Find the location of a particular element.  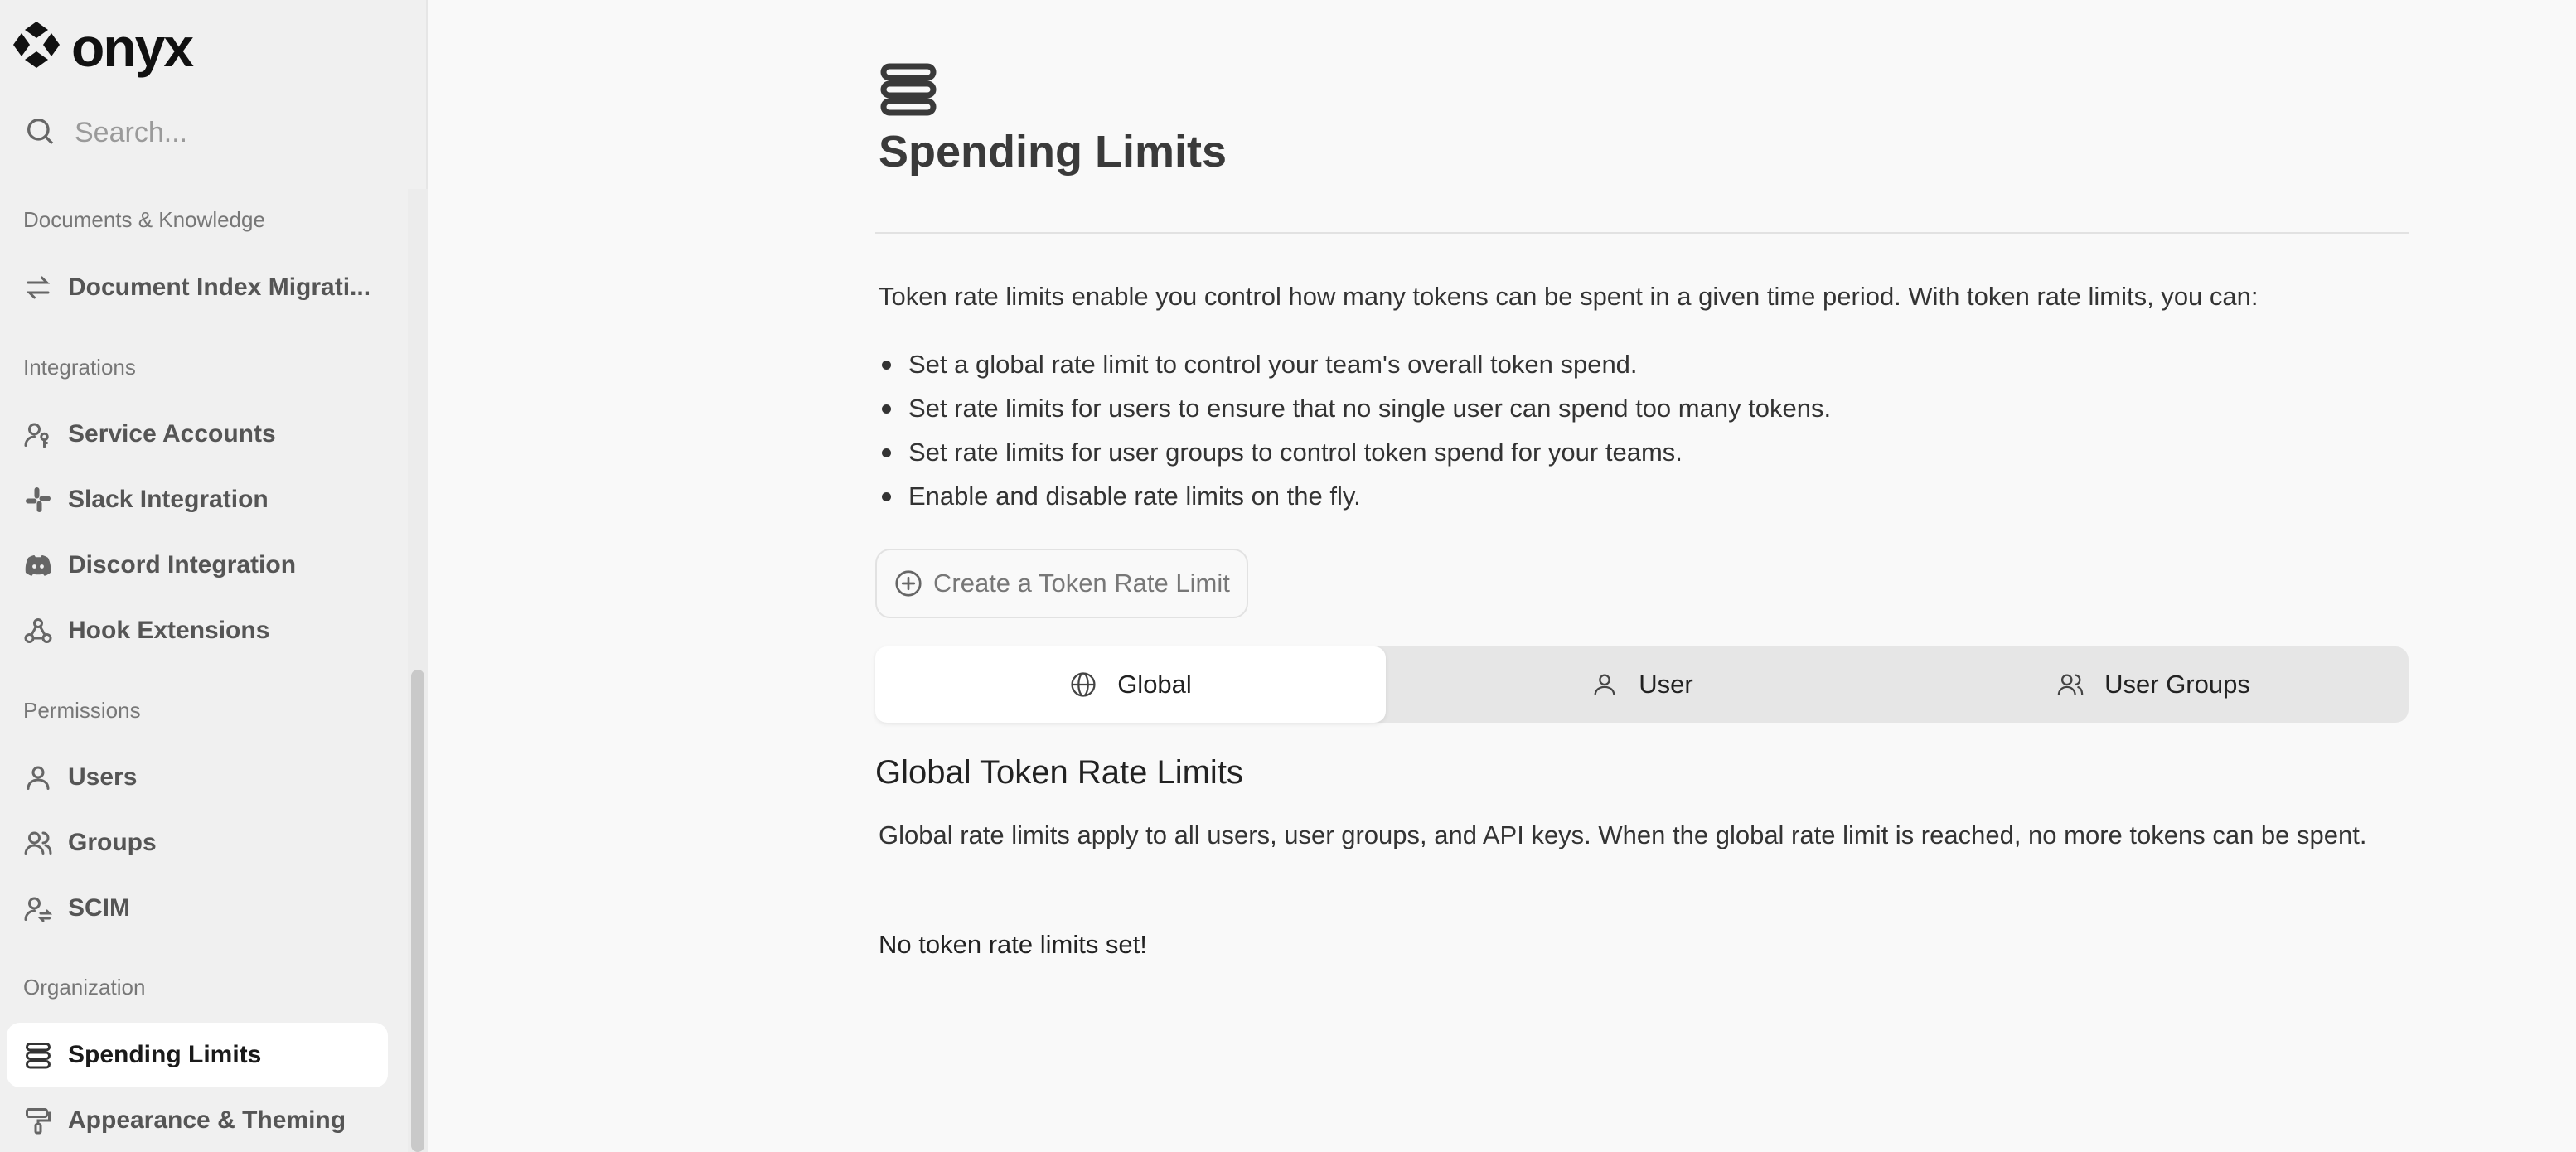

user-key-icon is located at coordinates (38, 434).